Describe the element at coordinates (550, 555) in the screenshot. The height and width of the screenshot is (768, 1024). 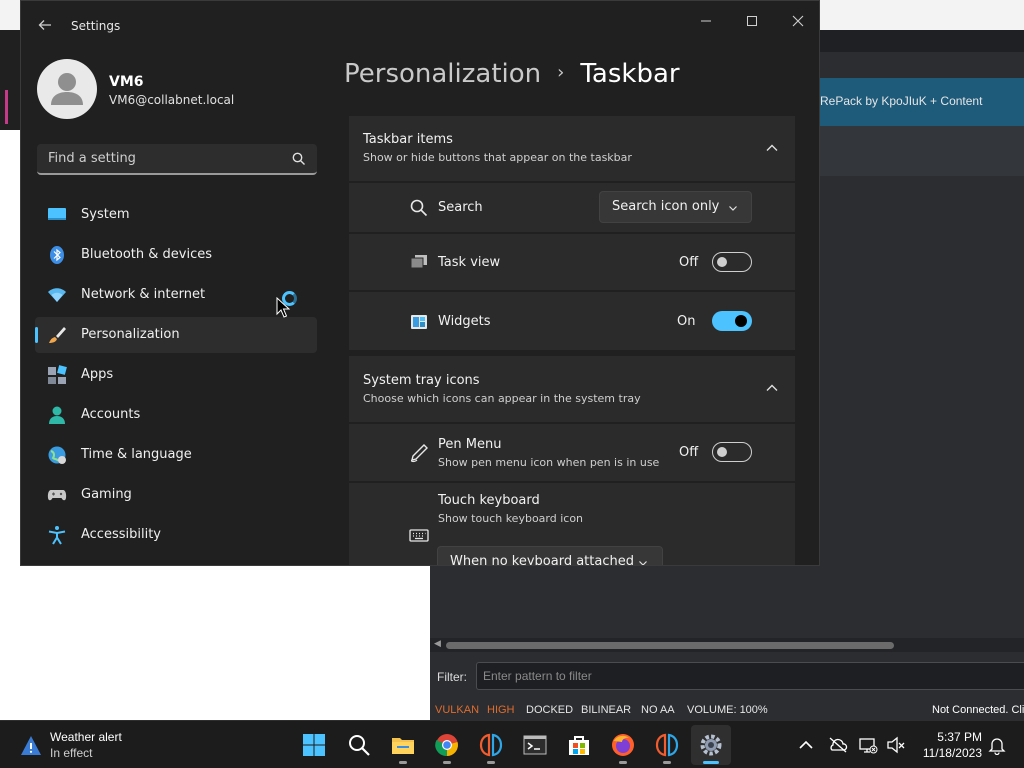
I see `touch-keyboard-dropdown: When no keyboard attached` at that location.